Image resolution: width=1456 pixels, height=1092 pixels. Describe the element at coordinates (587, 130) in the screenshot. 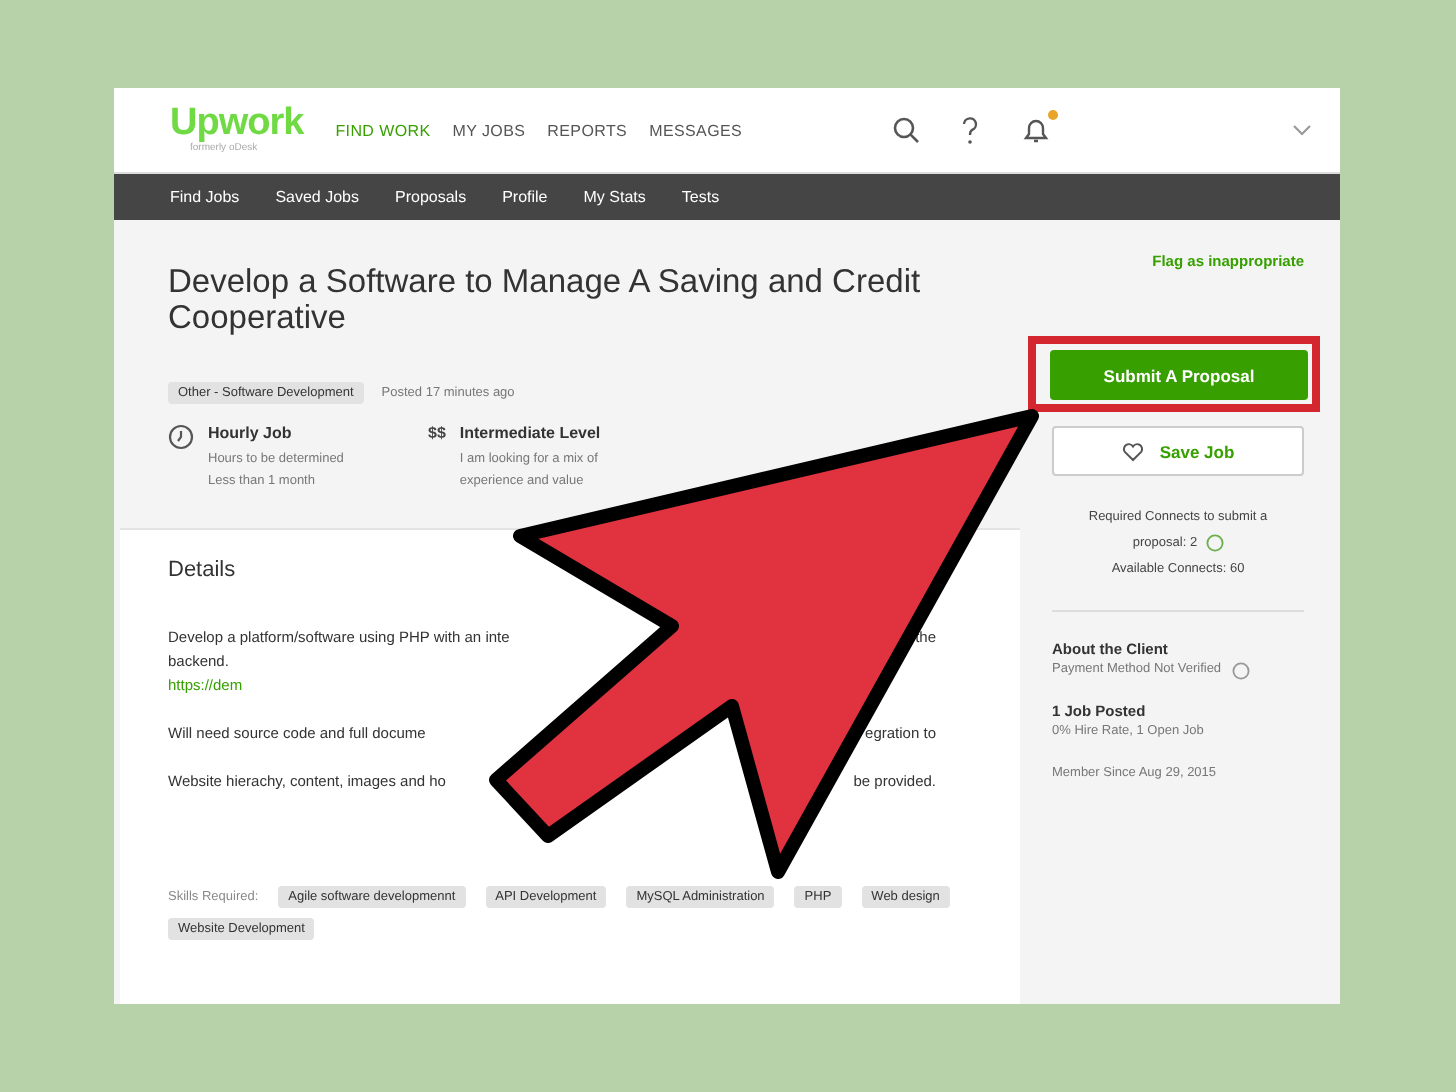

I see `nav-link: REPORTS` at that location.